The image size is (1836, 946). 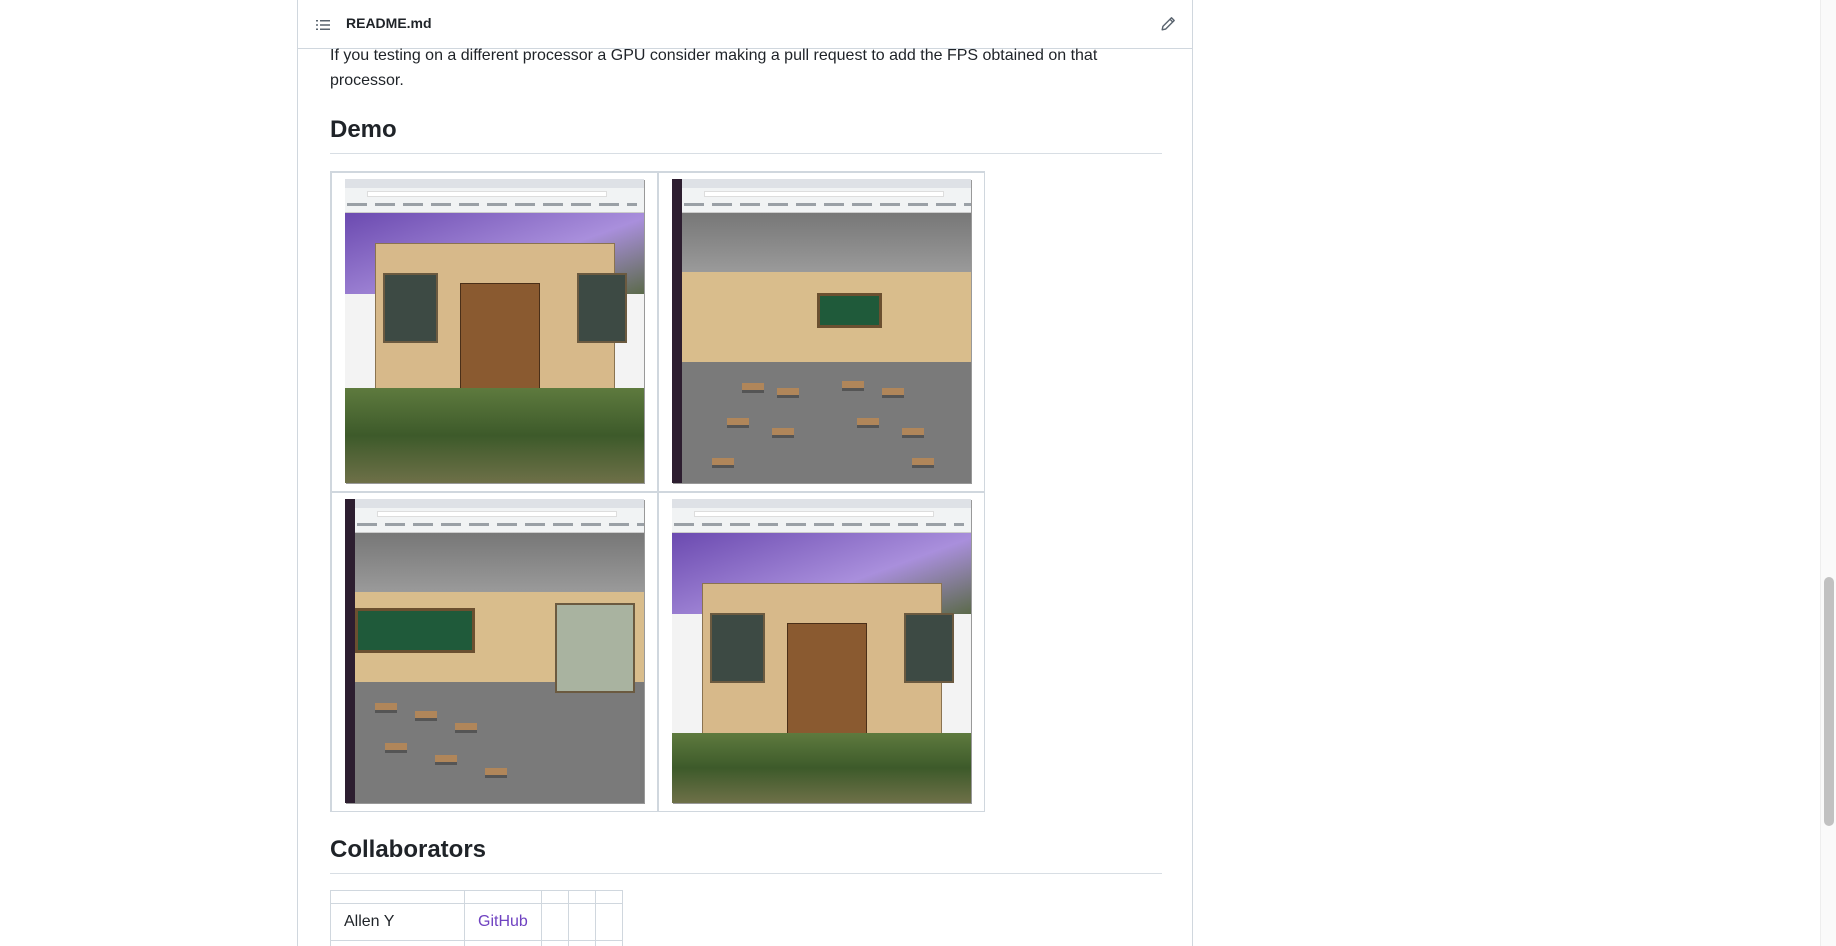 What do you see at coordinates (746, 854) in the screenshot?
I see `collaborators-heading: Collaborators` at bounding box center [746, 854].